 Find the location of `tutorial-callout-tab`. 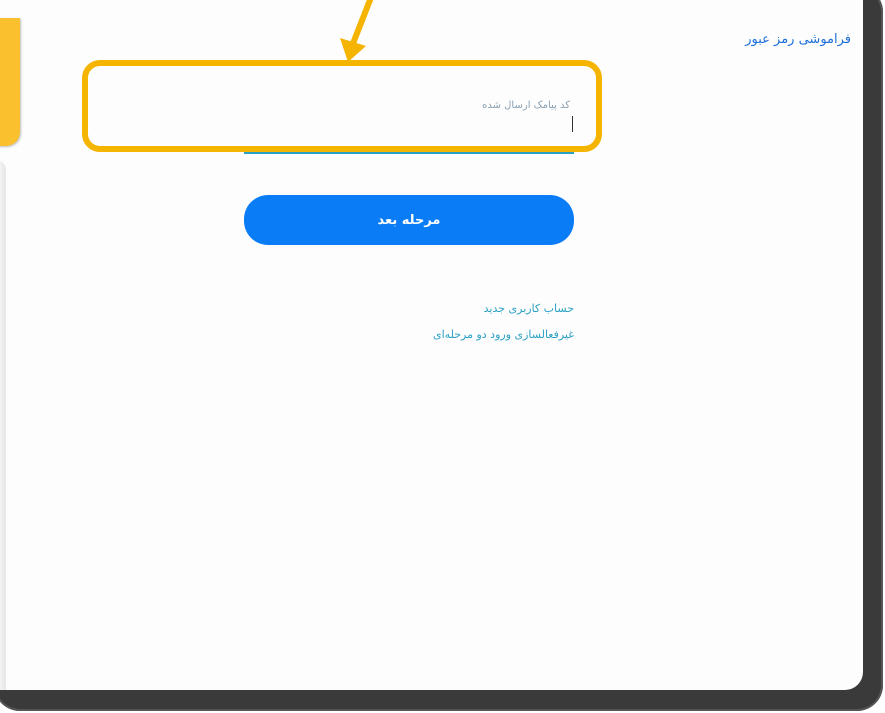

tutorial-callout-tab is located at coordinates (10, 82).